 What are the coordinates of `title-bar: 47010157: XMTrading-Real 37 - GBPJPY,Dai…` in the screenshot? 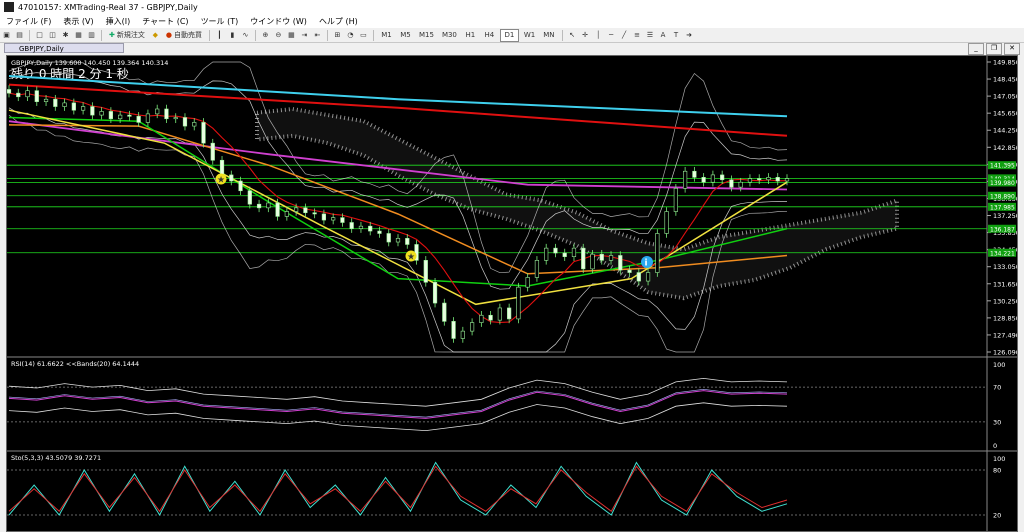 It's located at (512, 7).